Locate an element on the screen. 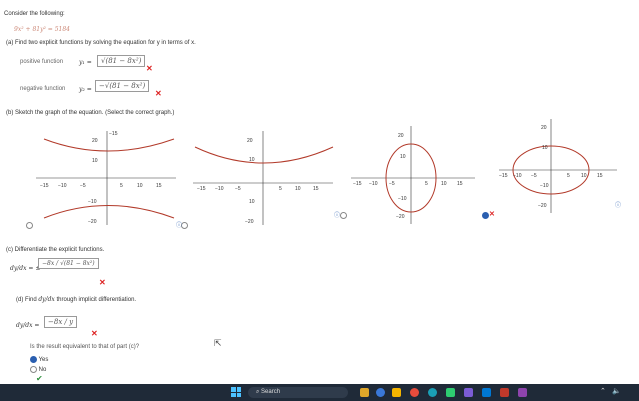 The image size is (639, 401). taskbar: ⌕ Search ⌃ 🔈 is located at coordinates (319, 392).